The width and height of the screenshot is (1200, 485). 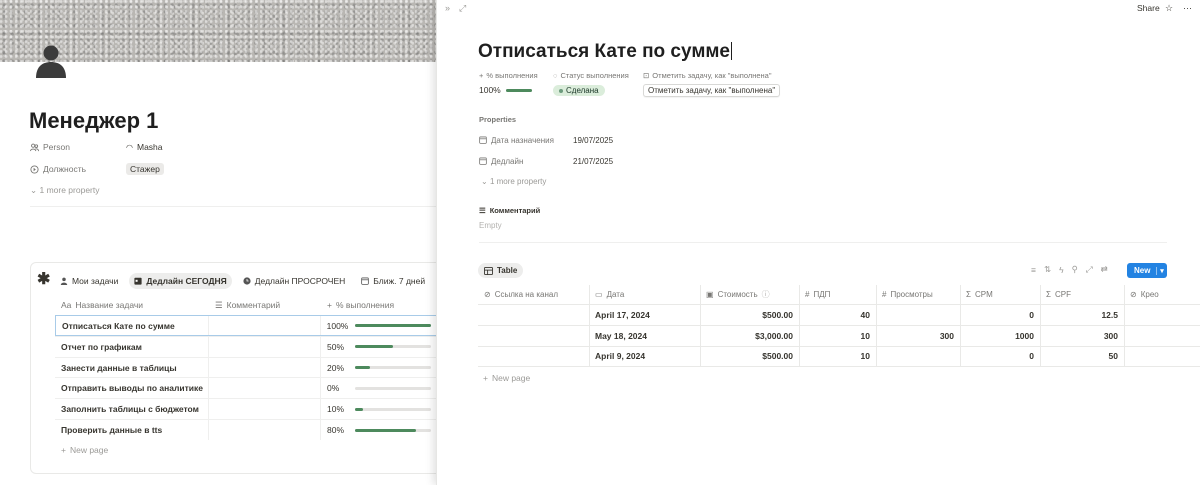 I want to click on view-tab-my-tasks: Мои задачи, so click(x=89, y=281).